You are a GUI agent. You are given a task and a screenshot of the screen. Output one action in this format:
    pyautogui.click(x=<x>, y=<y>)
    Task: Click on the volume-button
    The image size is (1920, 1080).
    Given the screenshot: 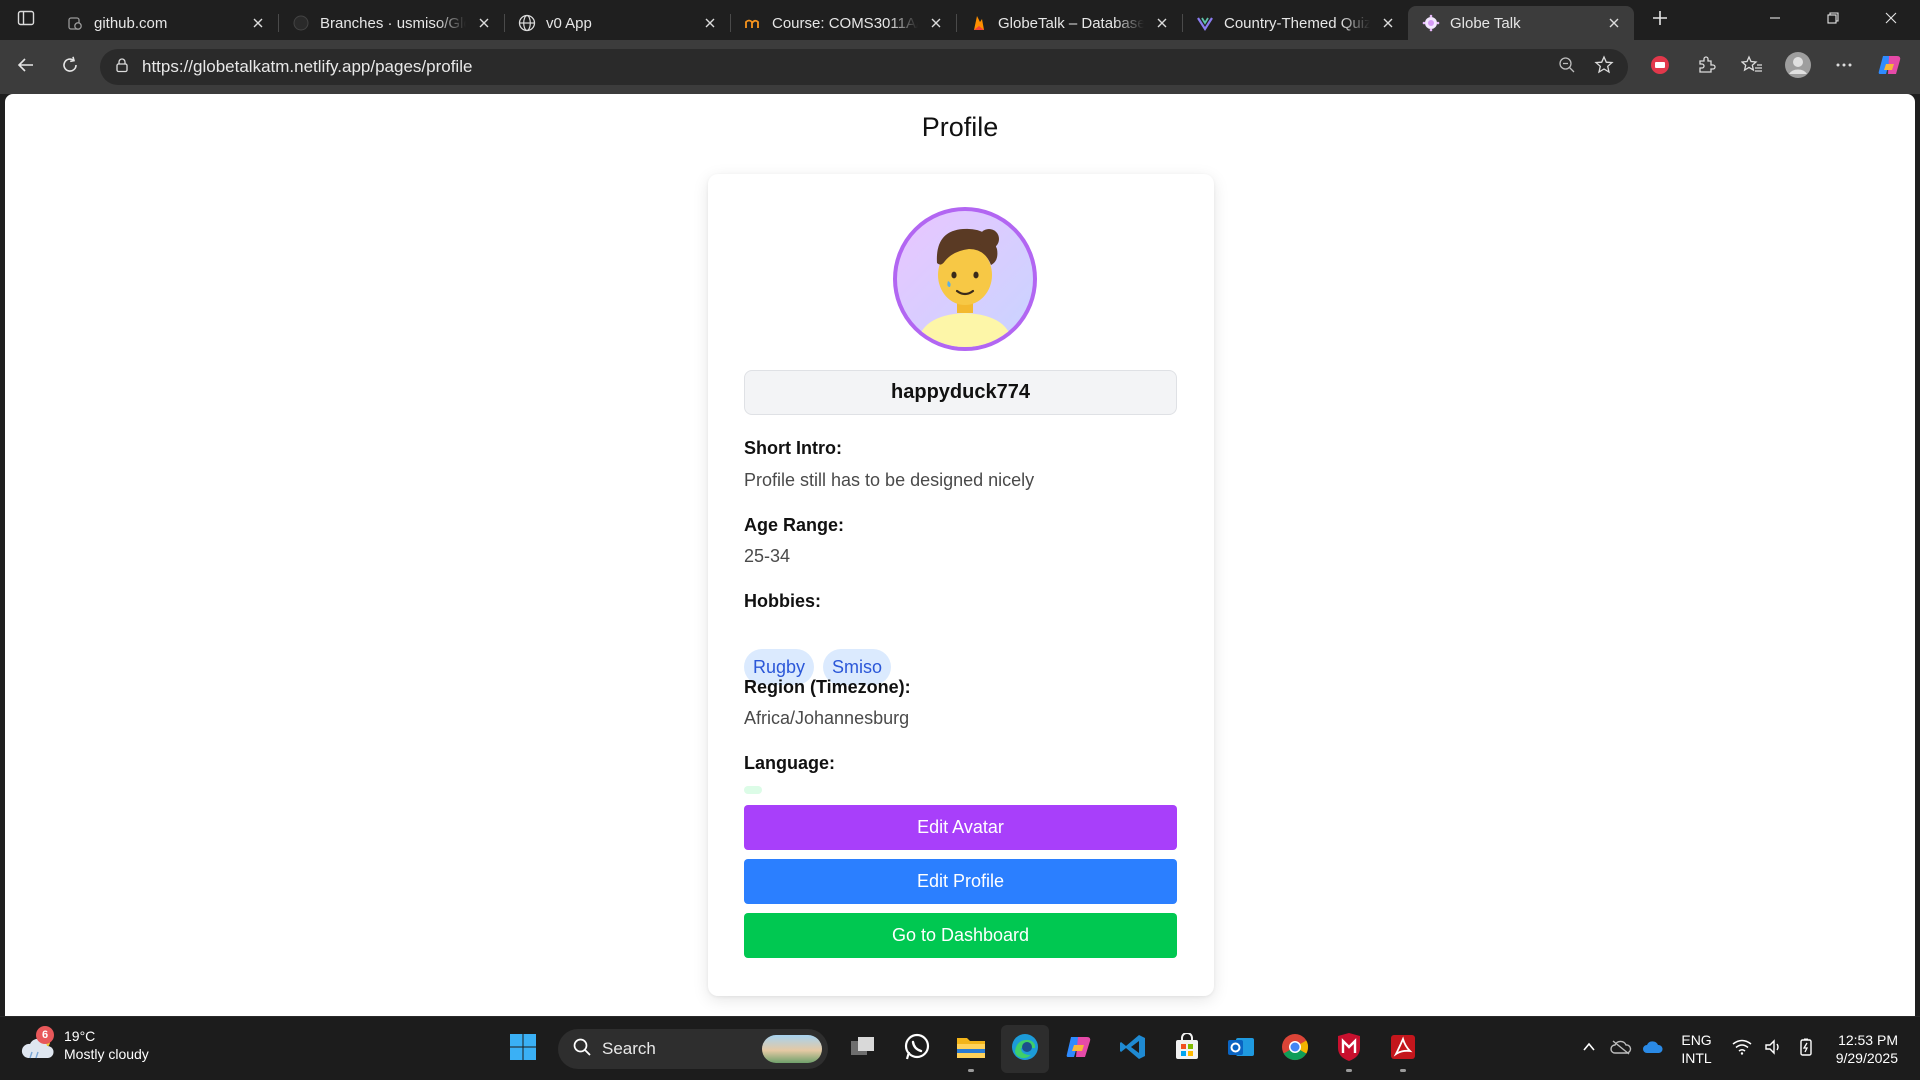 What is the action you would take?
    pyautogui.click(x=1774, y=1049)
    